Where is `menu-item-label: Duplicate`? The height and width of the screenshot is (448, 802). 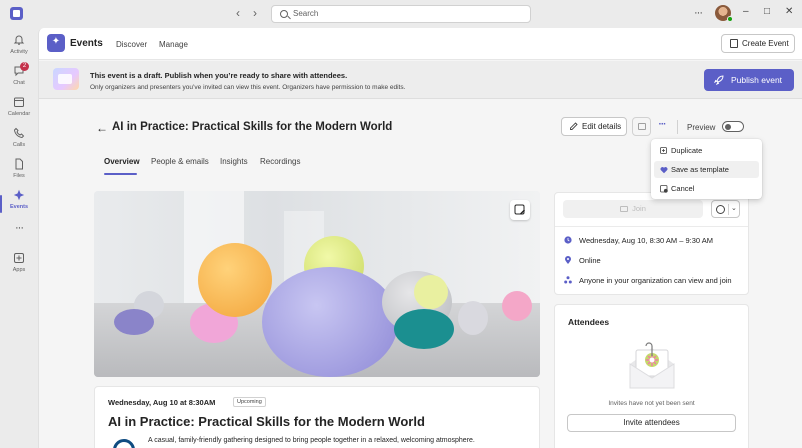 menu-item-label: Duplicate is located at coordinates (687, 150).